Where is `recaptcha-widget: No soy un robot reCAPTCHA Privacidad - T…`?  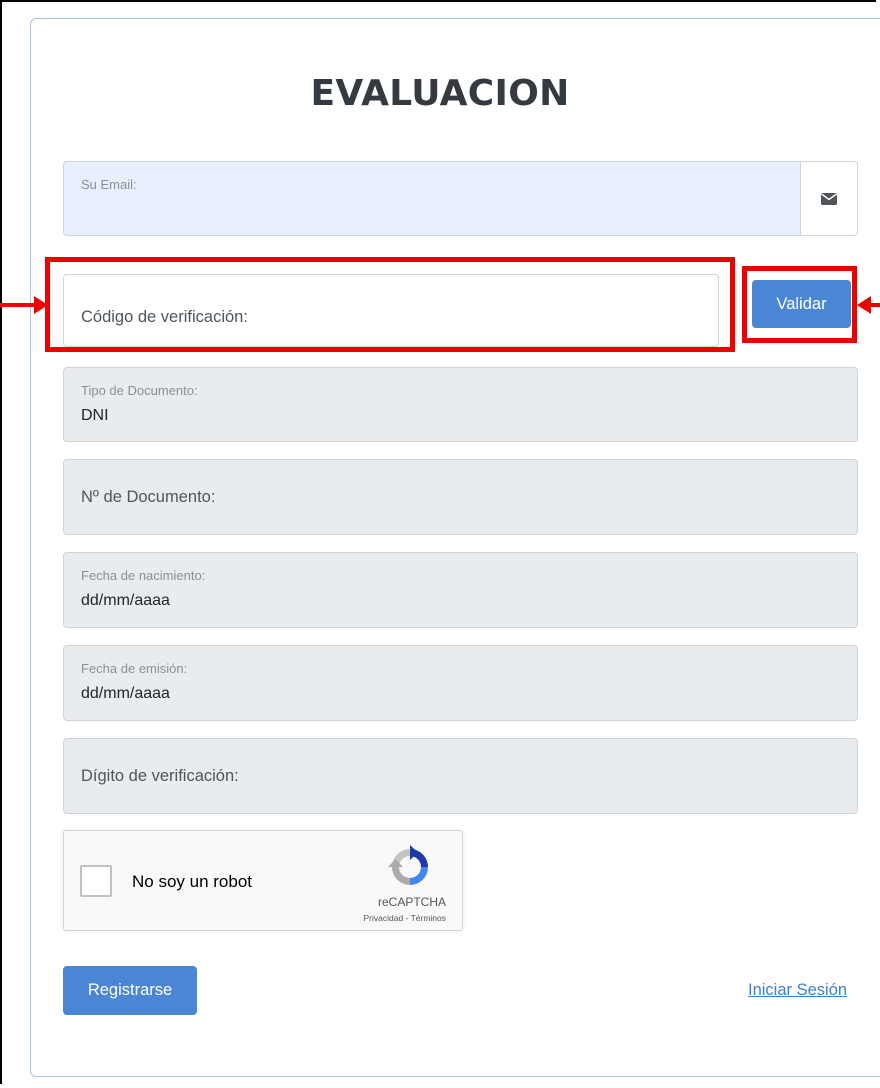 recaptcha-widget: No soy un robot reCAPTCHA Privacidad - T… is located at coordinates (263, 880).